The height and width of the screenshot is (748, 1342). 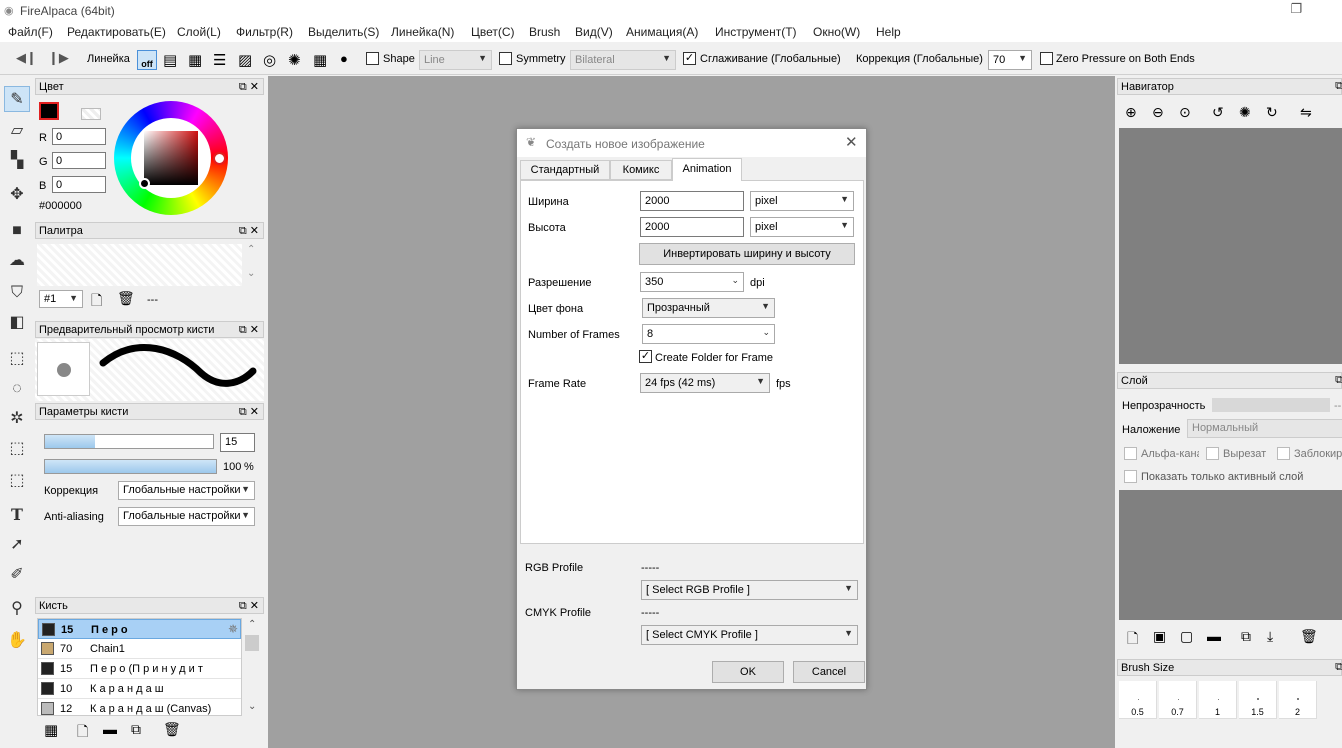 I want to click on brush-settings-icon: ▦, so click(x=51, y=730).